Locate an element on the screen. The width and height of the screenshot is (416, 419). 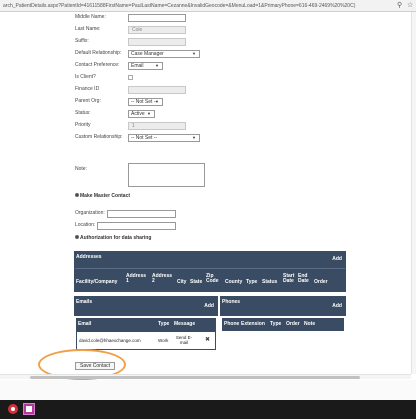
delete-email-icon: ✖ is located at coordinates (207, 340).